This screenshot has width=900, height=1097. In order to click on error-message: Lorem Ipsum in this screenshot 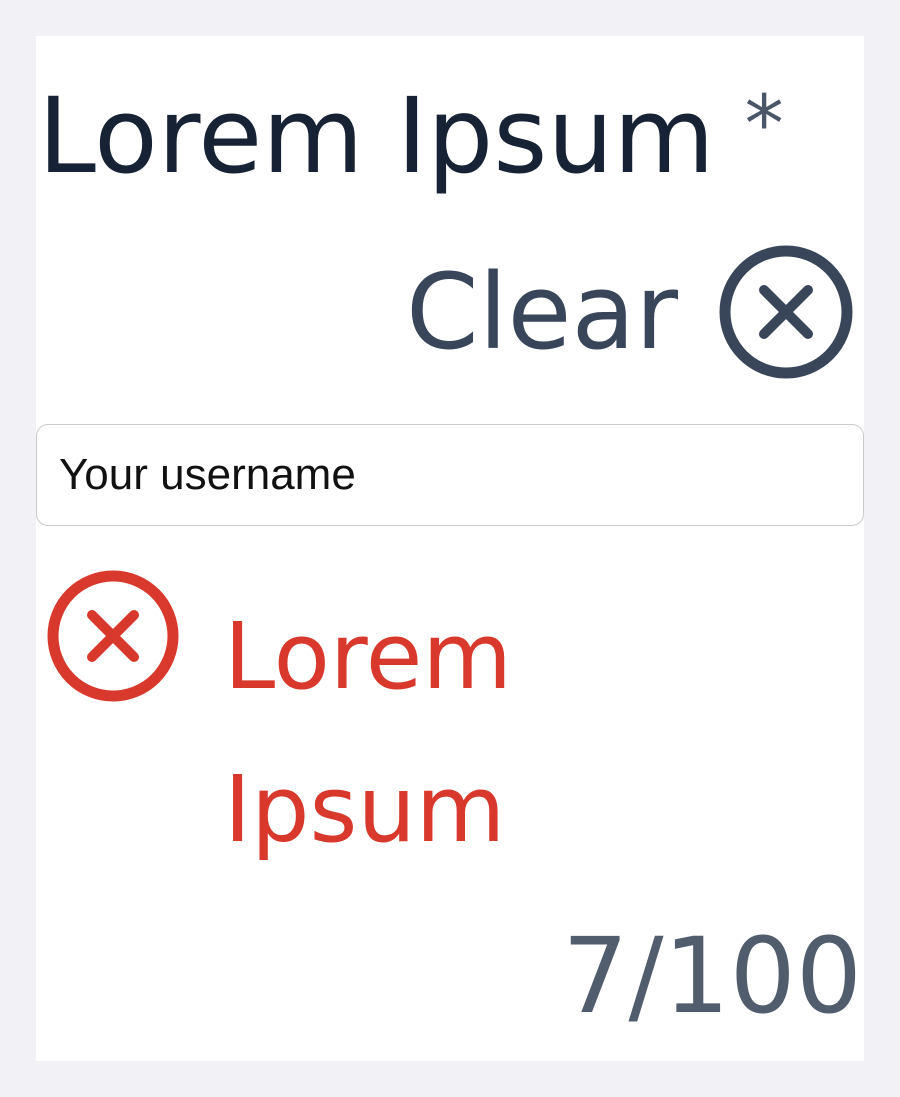, I will do `click(368, 733)`.